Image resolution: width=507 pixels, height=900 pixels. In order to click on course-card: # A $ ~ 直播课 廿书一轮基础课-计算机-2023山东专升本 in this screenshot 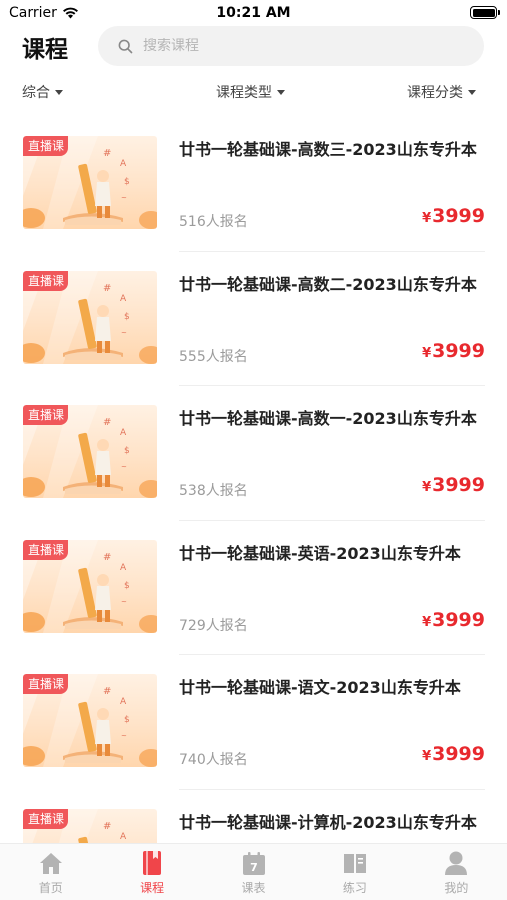, I will do `click(253, 816)`.